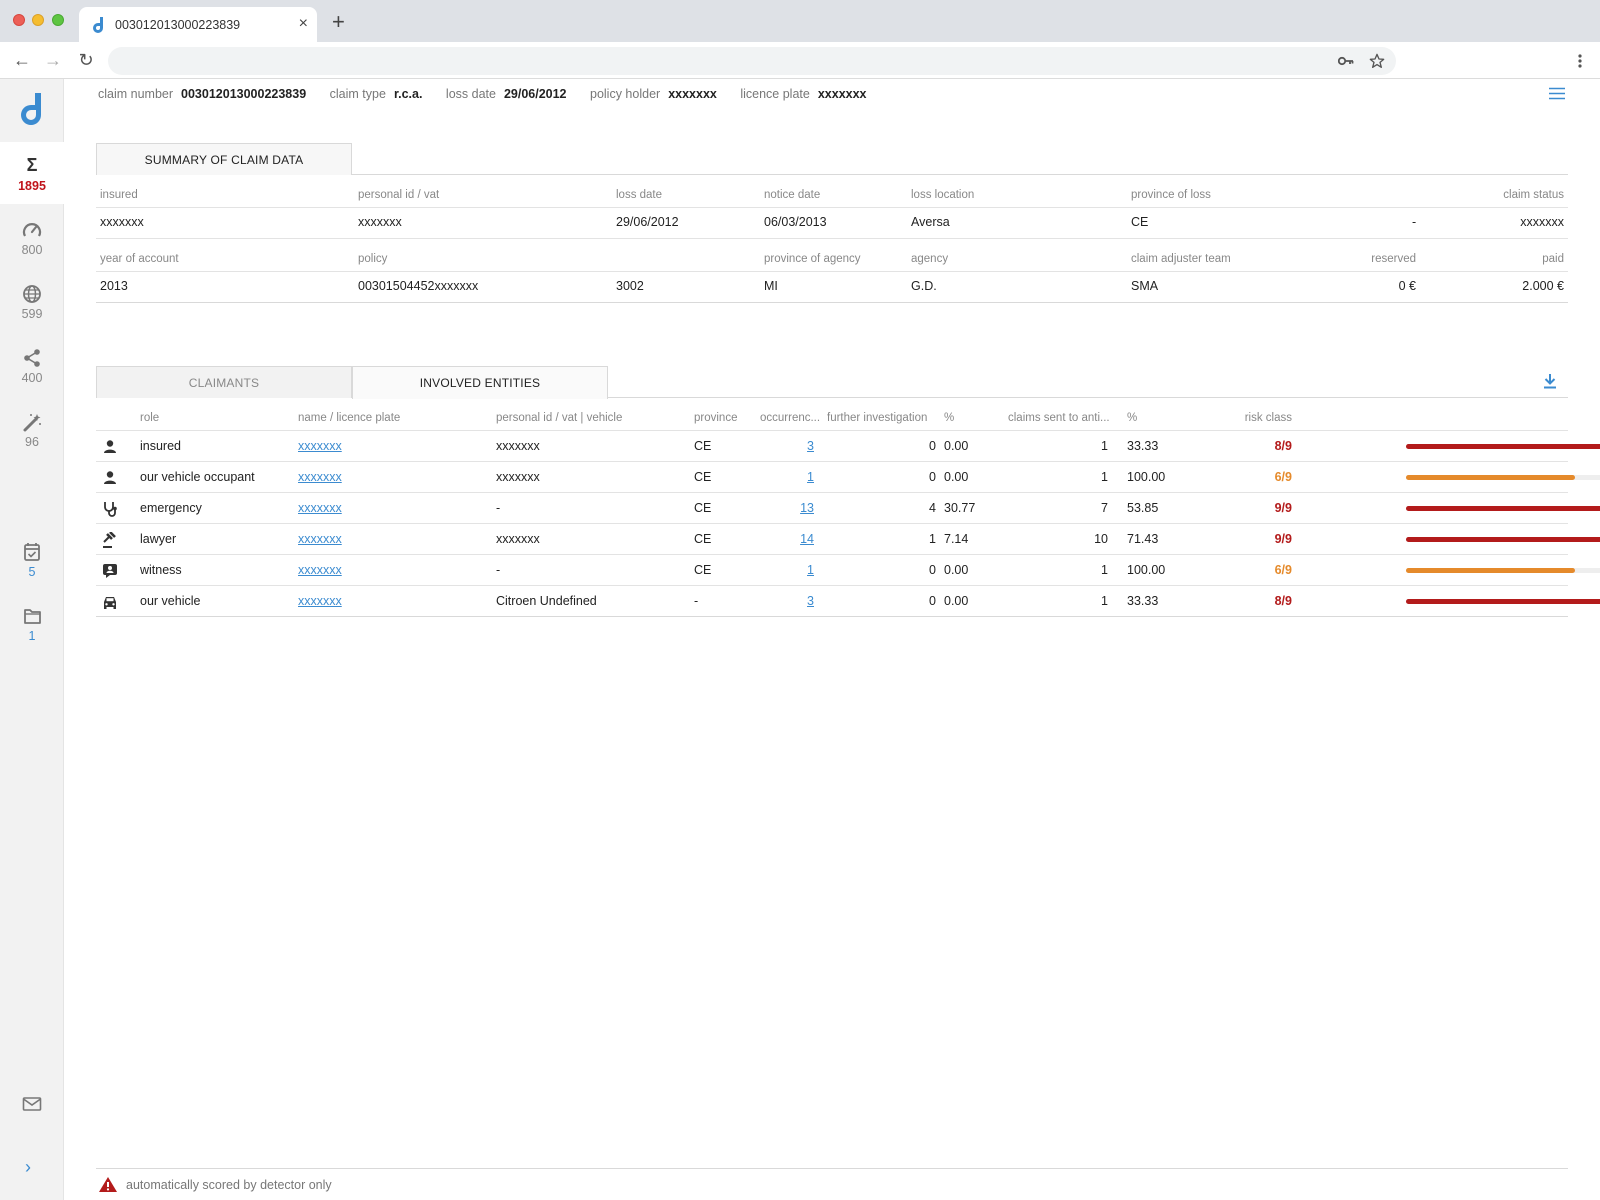  I want to click on adjuster-team-value: SMA, so click(1145, 286).